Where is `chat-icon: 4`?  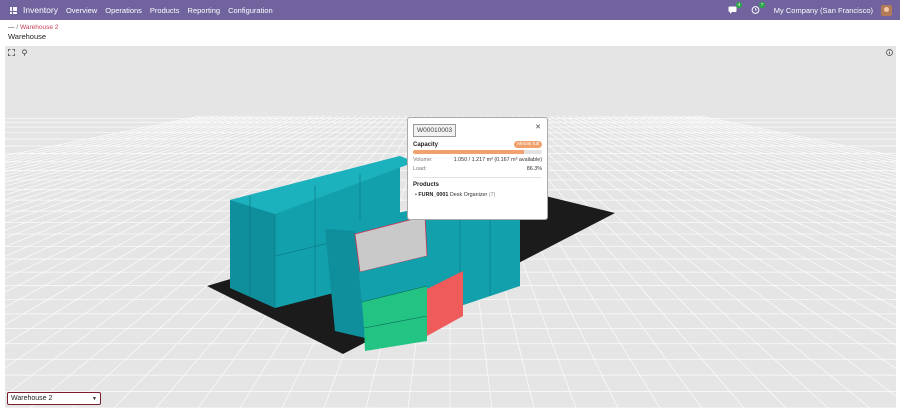
chat-icon: 4 is located at coordinates (735, 8).